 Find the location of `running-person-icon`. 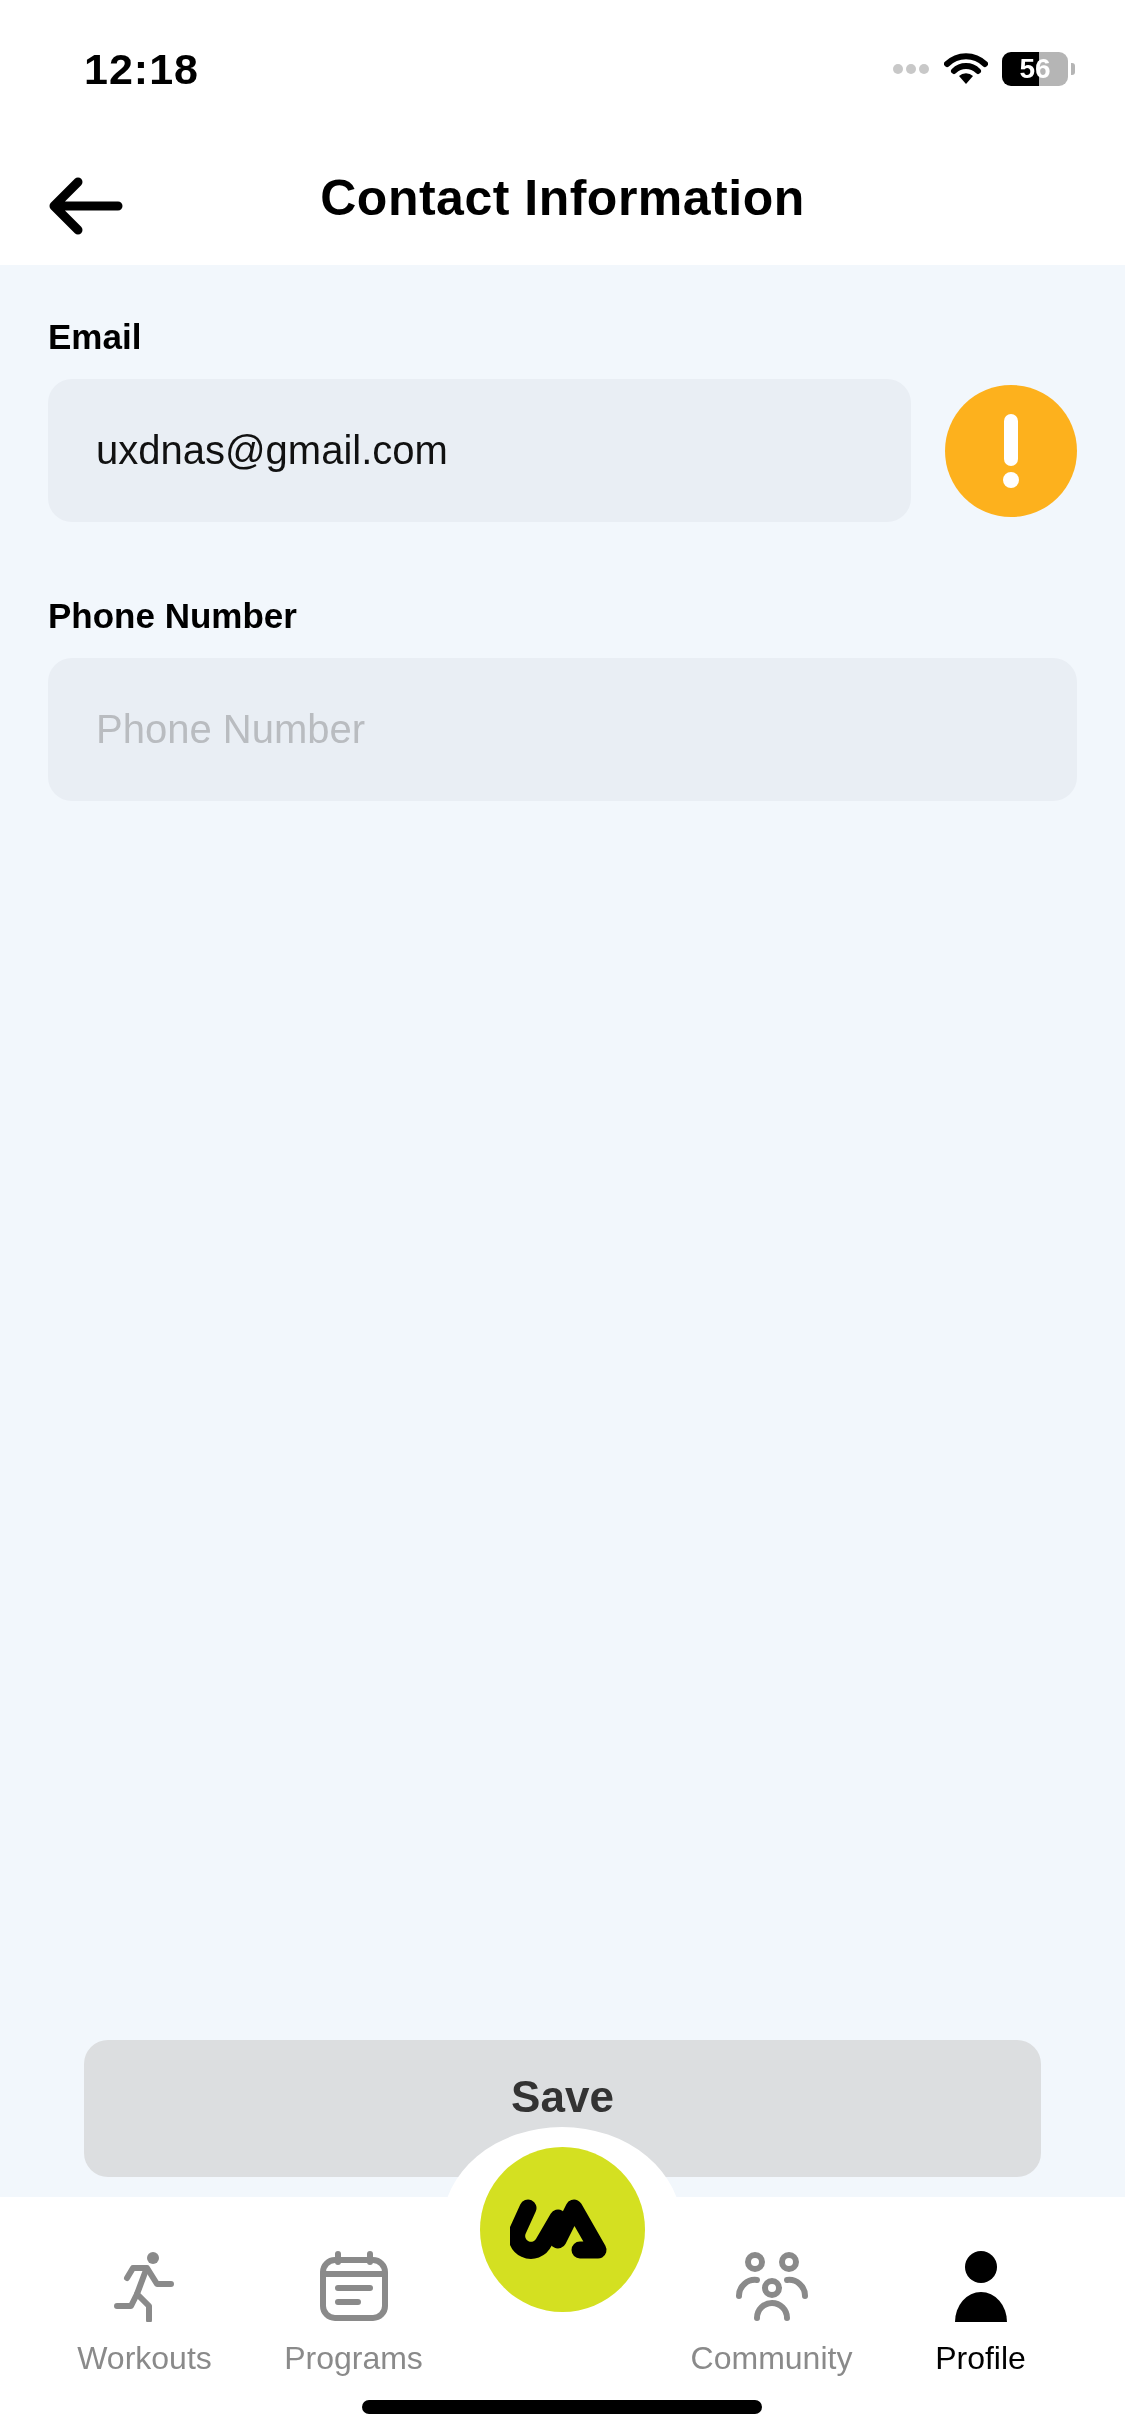

running-person-icon is located at coordinates (144, 2286).